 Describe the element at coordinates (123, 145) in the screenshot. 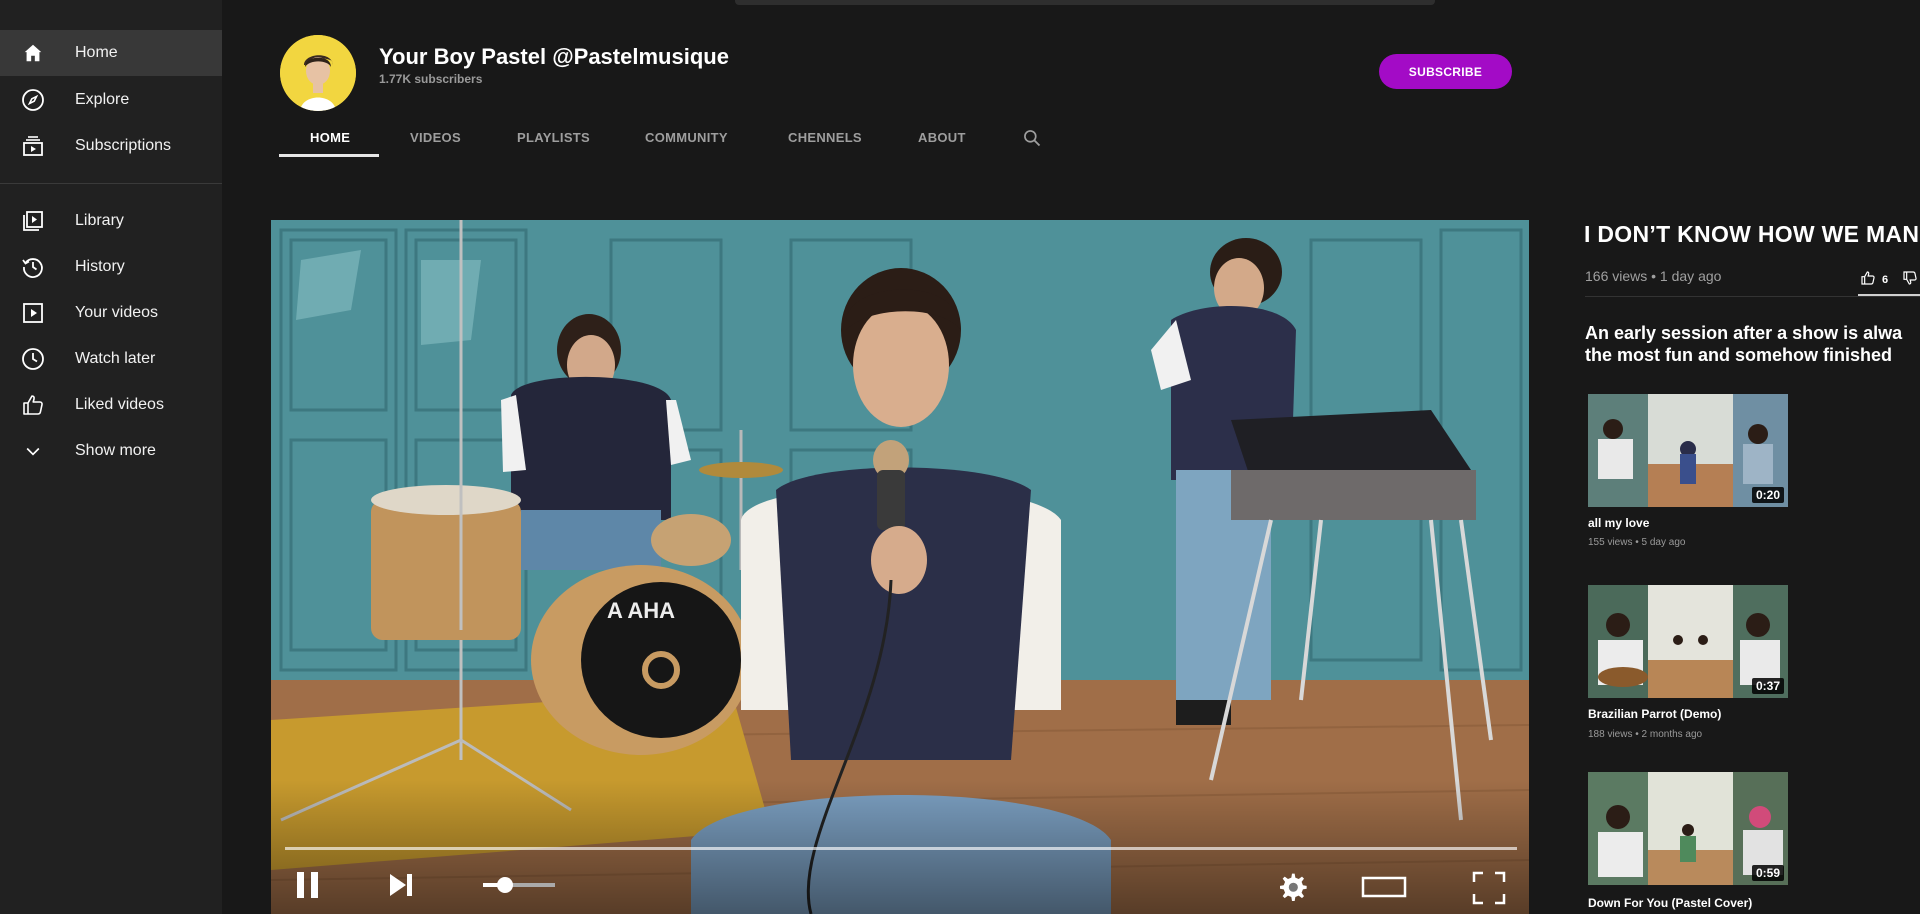

I see `sidebar-item-label: Subscriptions` at that location.